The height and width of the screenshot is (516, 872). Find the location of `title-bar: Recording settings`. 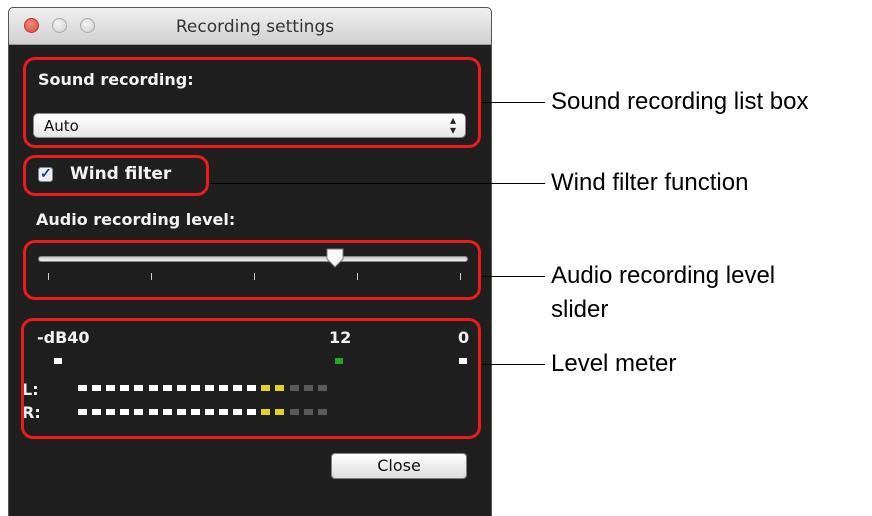

title-bar: Recording settings is located at coordinates (250, 26).